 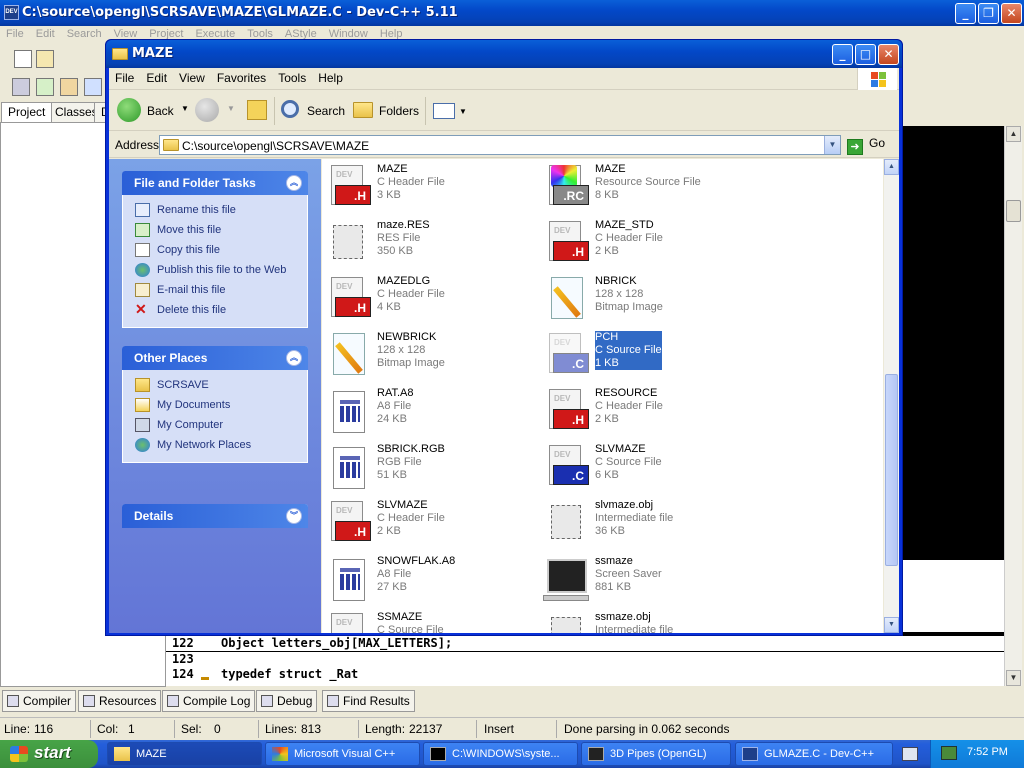 What do you see at coordinates (215, 516) in the screenshot?
I see `details-header: Details ︾` at bounding box center [215, 516].